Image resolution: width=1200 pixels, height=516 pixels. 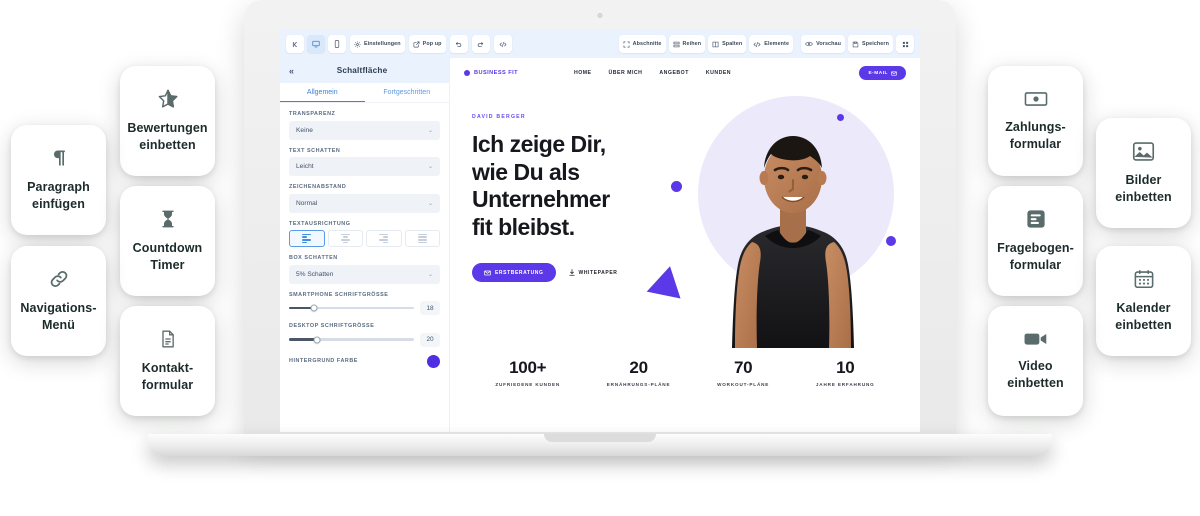 What do you see at coordinates (528, 367) in the screenshot?
I see `stat-value: 100+` at bounding box center [528, 367].